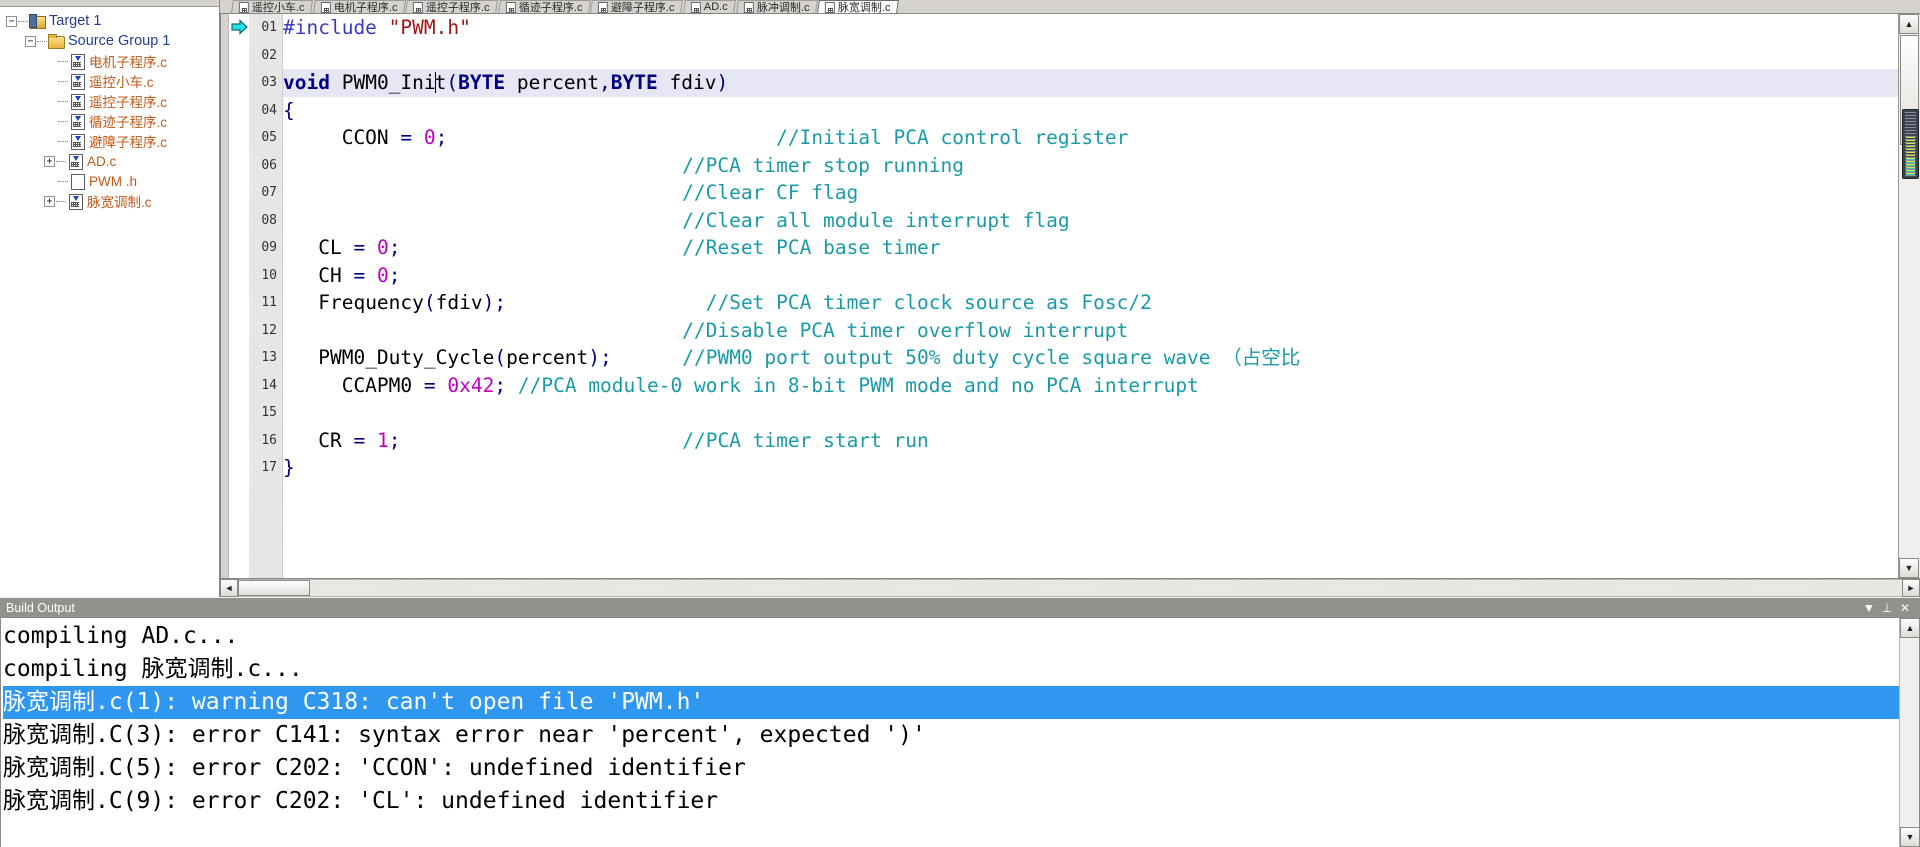  What do you see at coordinates (636, 6) in the screenshot?
I see `editor-tab-4: 避障子程序.c` at bounding box center [636, 6].